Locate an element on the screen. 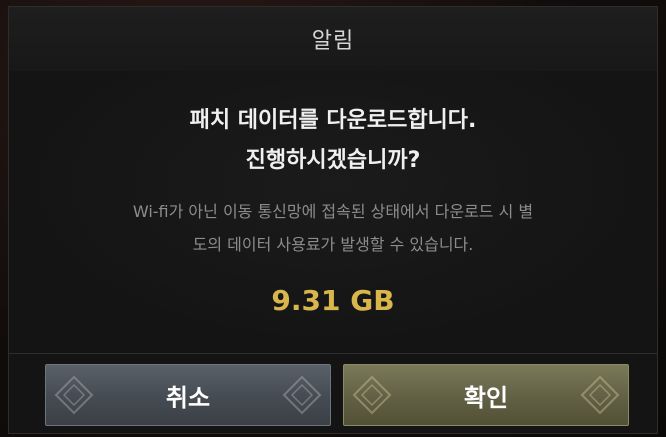  headline-line-1: 패치 데이터를 다운로드합니다. is located at coordinates (333, 120).